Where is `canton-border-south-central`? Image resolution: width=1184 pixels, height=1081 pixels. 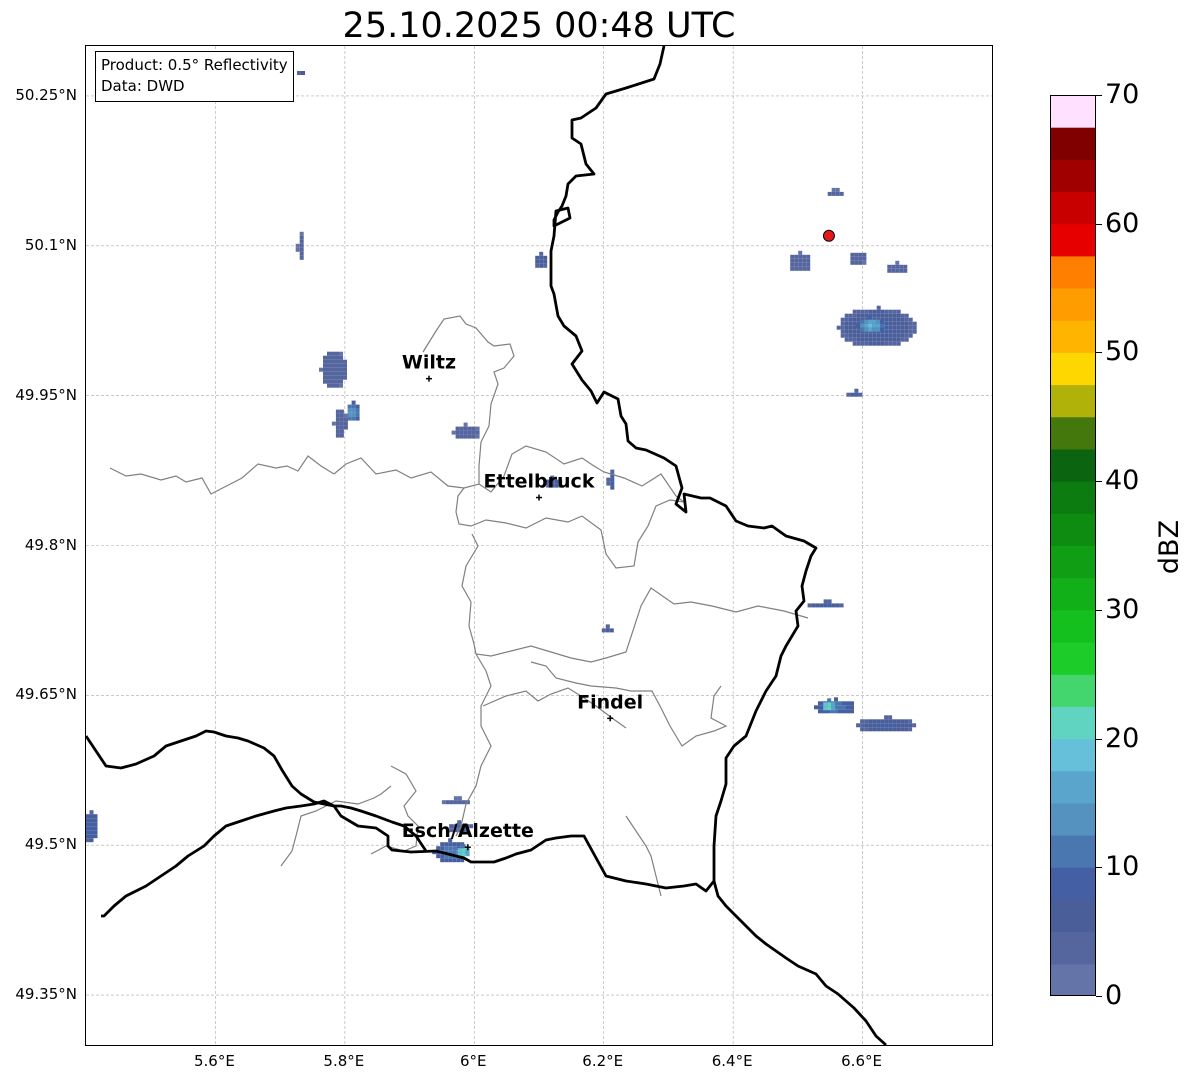 canton-border-south-central is located at coordinates (635, 598).